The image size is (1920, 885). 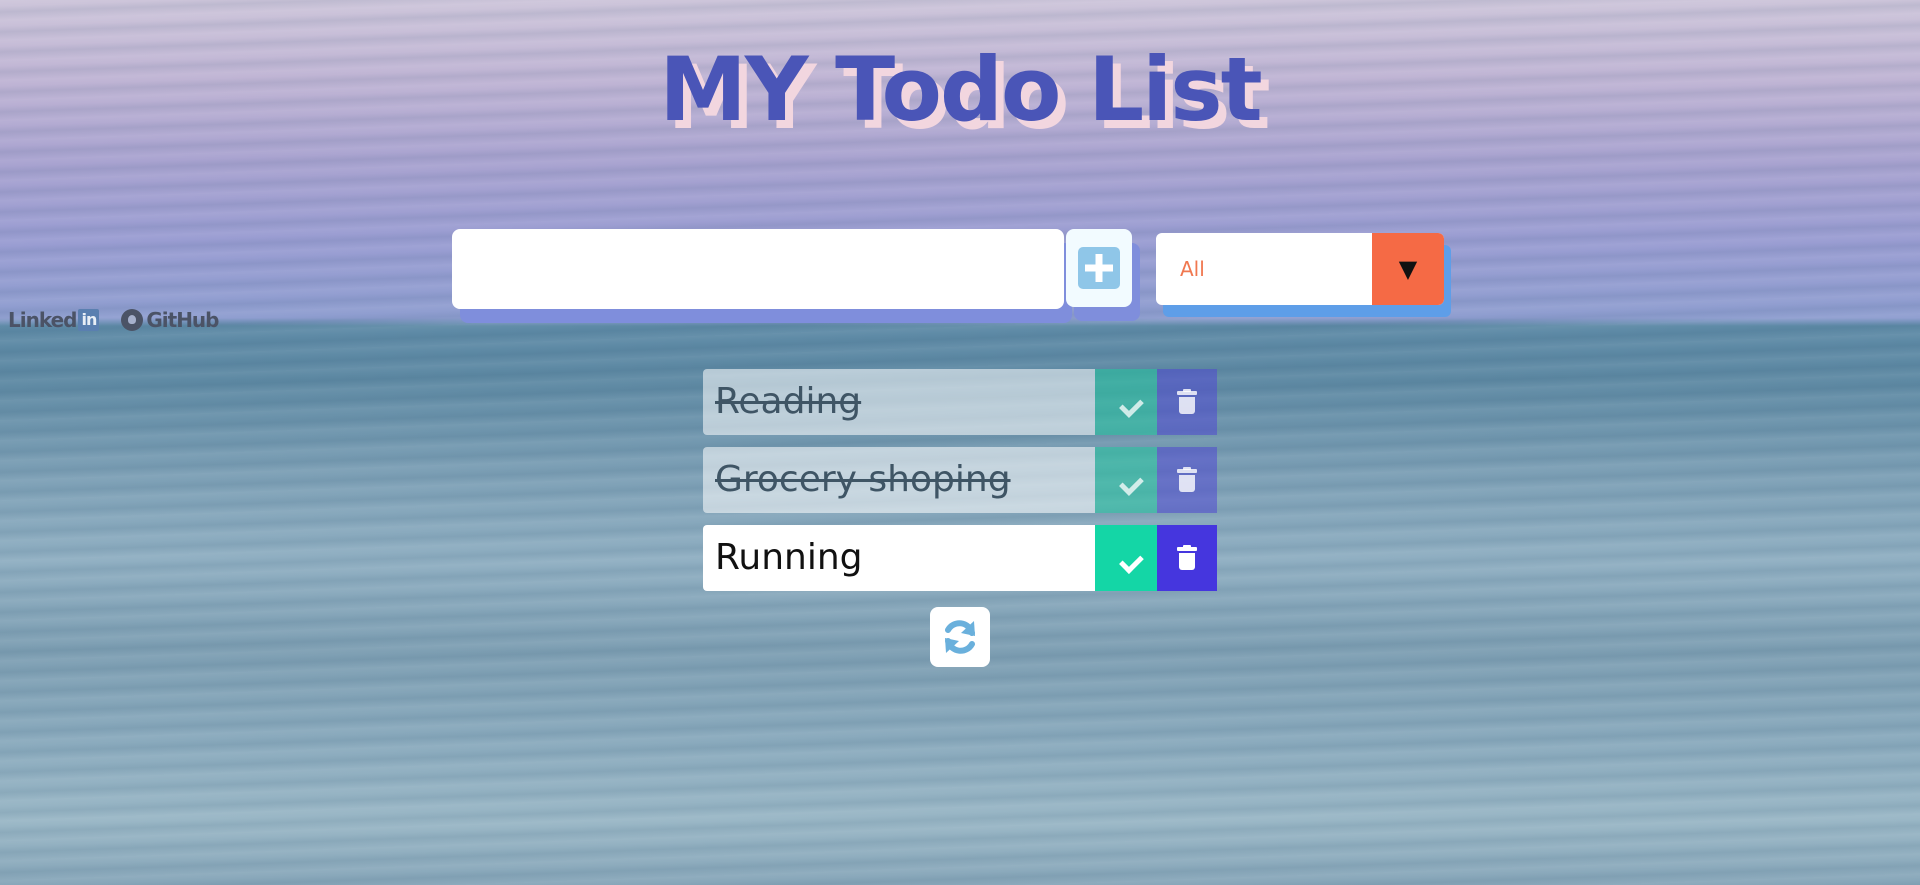 I want to click on github-icon, so click(x=132, y=320).